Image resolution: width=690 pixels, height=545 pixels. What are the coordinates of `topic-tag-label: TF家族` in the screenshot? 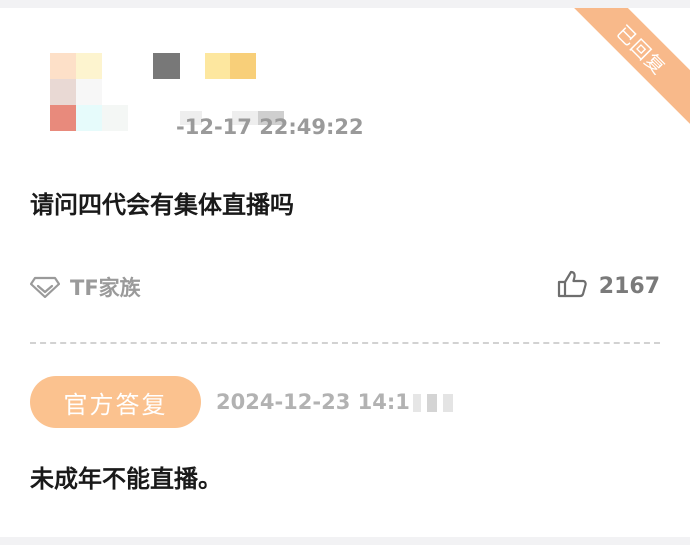 It's located at (105, 288).